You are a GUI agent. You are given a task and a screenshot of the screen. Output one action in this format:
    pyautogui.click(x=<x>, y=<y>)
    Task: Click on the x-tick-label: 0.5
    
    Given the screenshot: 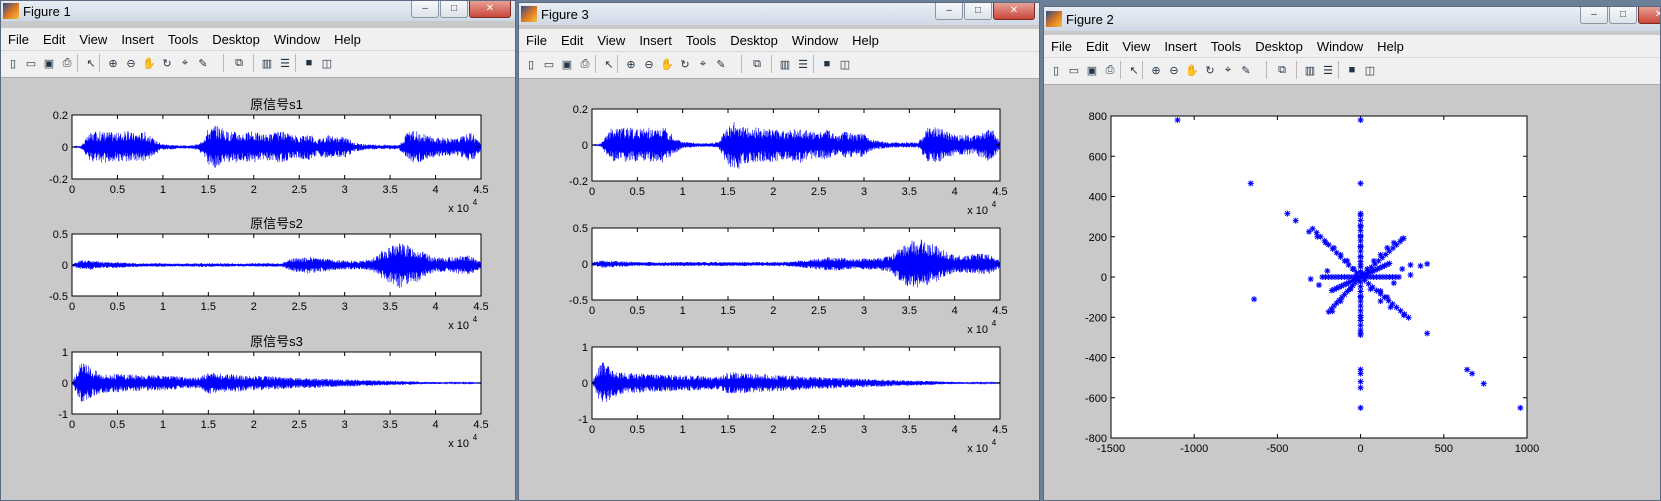 What is the action you would take?
    pyautogui.click(x=117, y=307)
    